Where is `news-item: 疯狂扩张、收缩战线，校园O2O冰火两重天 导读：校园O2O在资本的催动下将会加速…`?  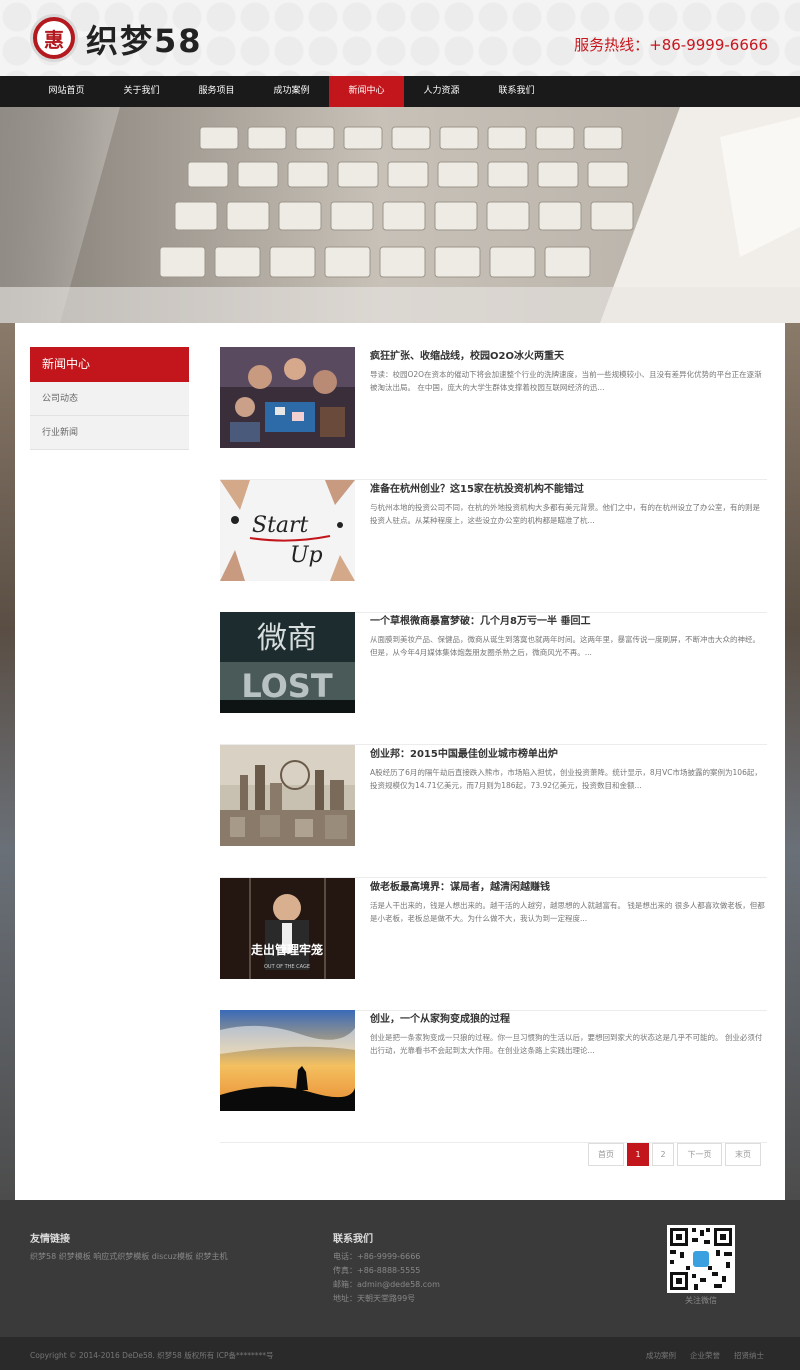
news-item: 疯狂扩张、收缩战线，校园O2O冰火两重天 导读：校园O2O在资本的催动下将会加速… is located at coordinates (493, 413).